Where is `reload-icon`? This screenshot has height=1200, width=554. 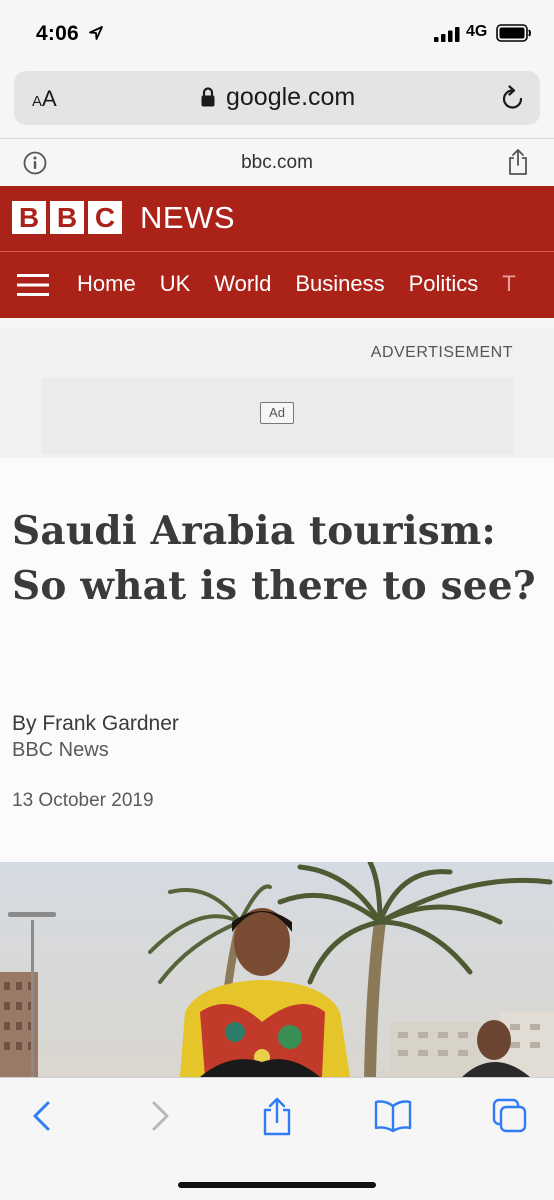 reload-icon is located at coordinates (513, 98).